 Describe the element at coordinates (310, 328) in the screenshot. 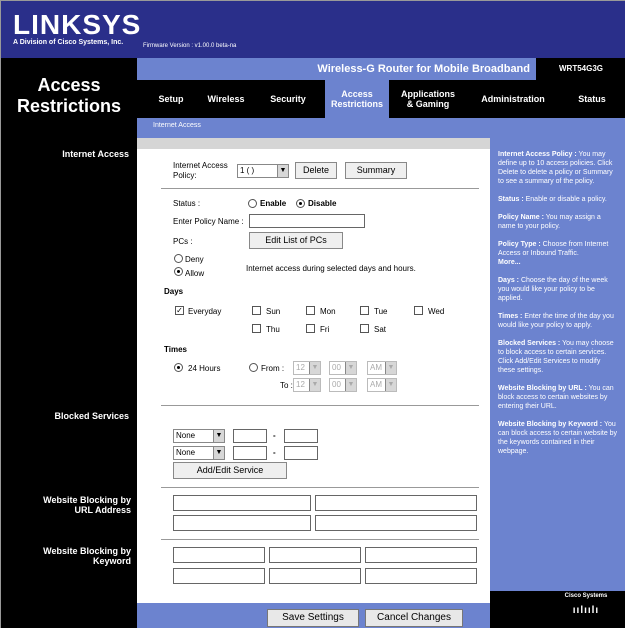

I see `fri-checkbox` at that location.